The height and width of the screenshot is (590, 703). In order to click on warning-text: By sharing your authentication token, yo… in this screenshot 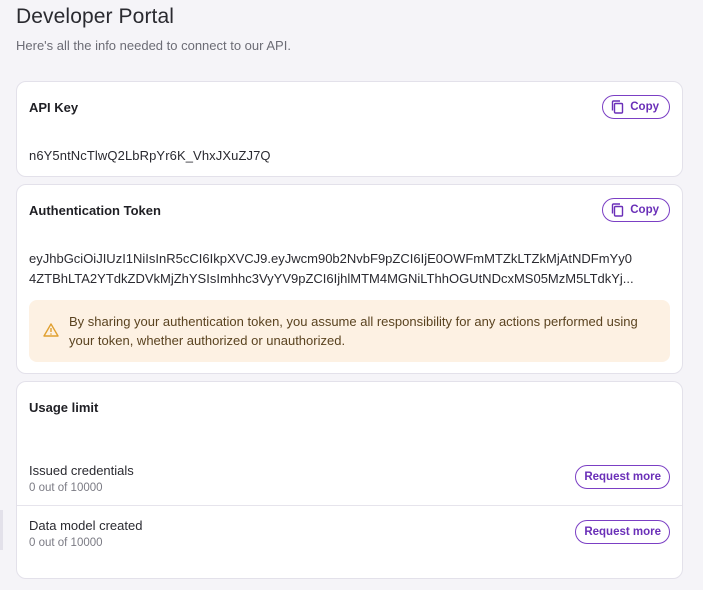, I will do `click(353, 331)`.